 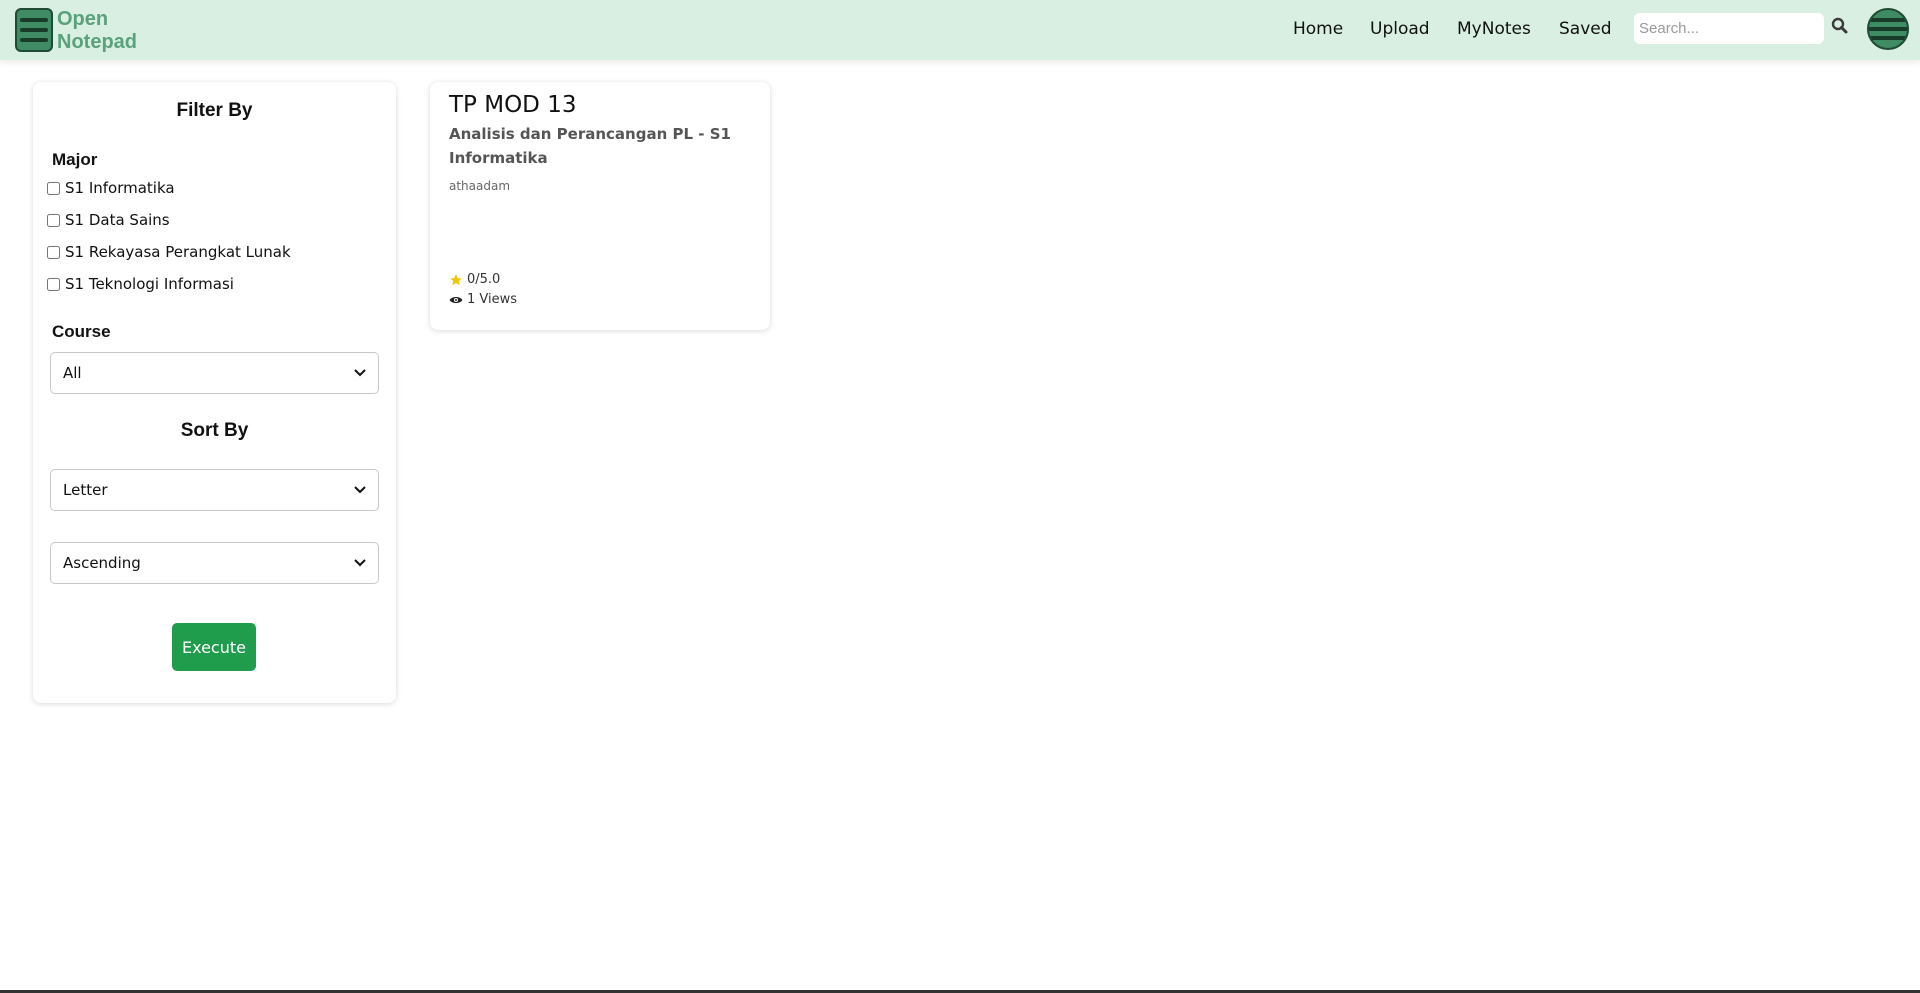 I want to click on sort-field-value: Letter, so click(x=85, y=490).